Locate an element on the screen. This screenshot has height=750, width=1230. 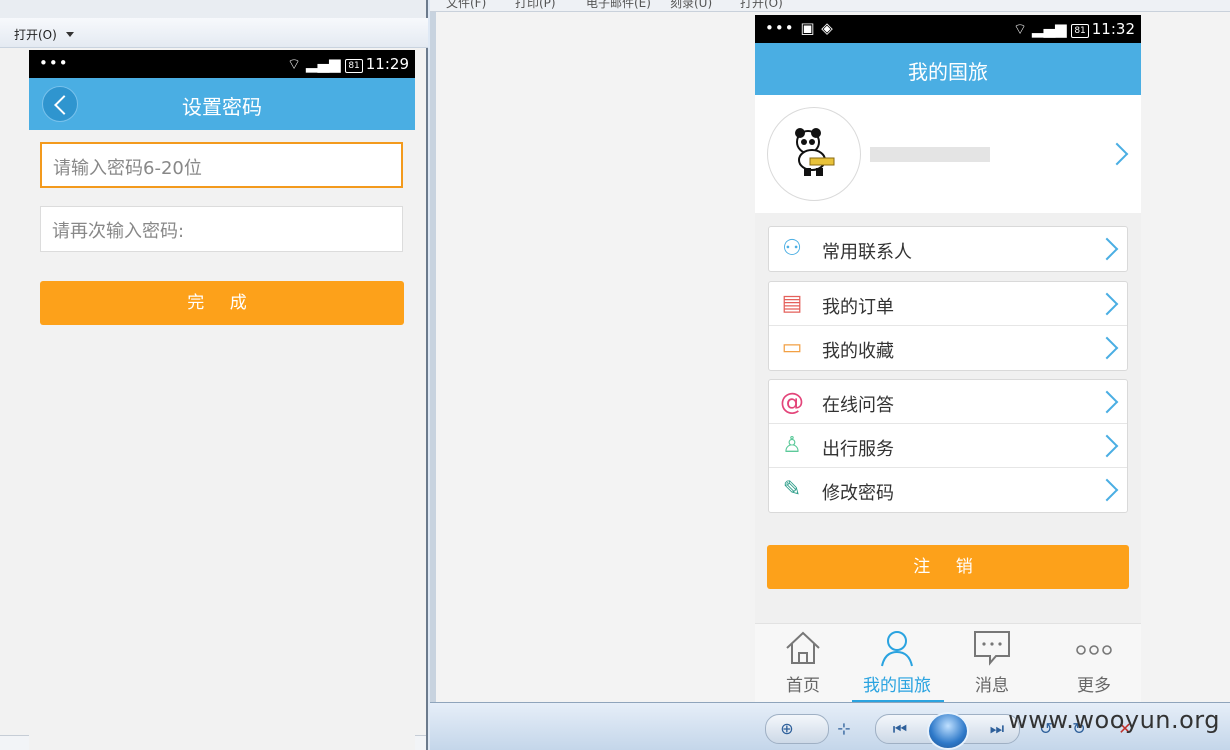
tab-label: 首页 is located at coordinates (803, 686).